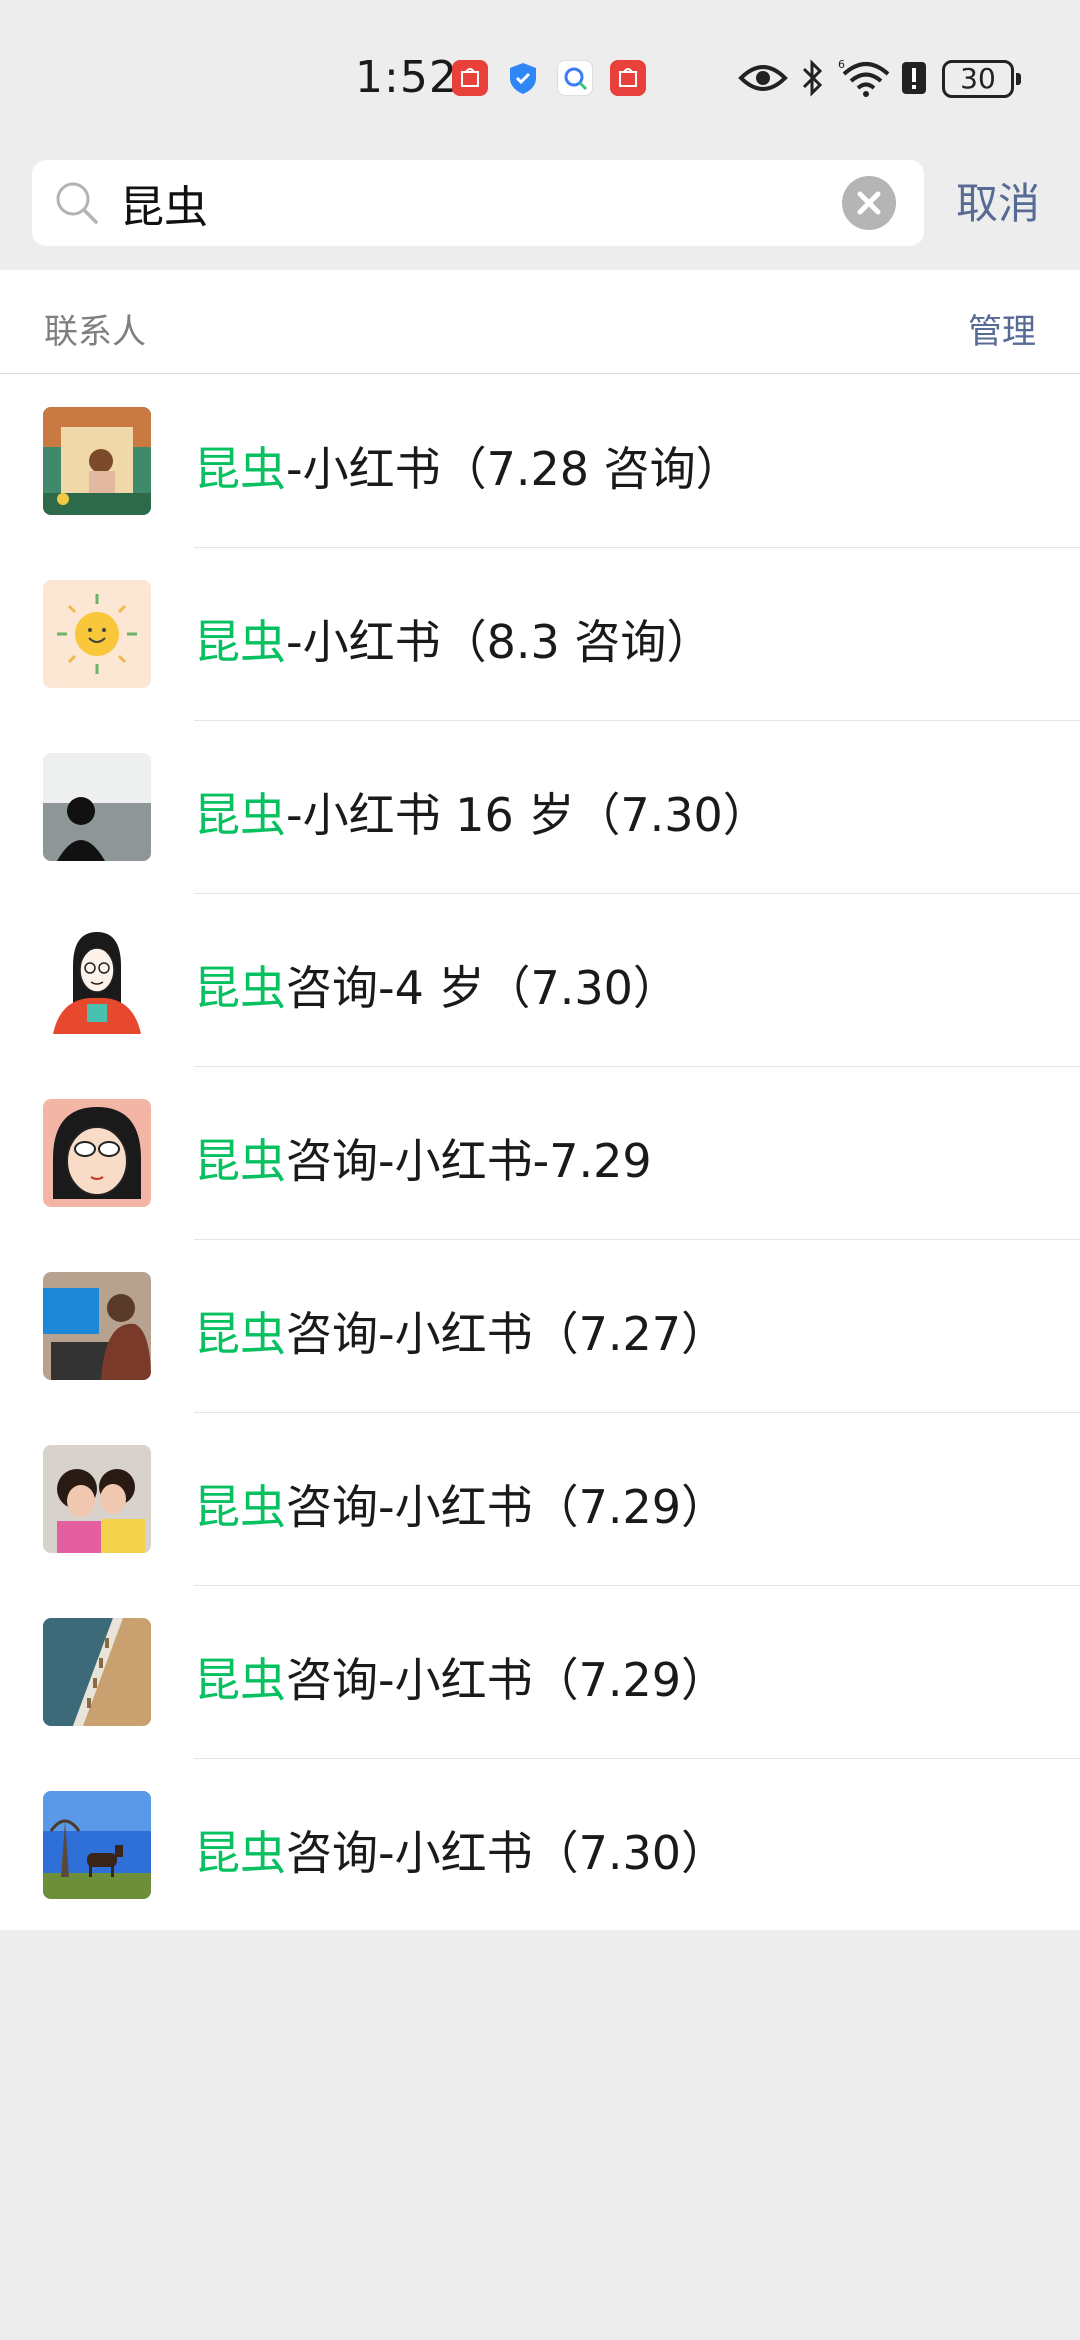 The height and width of the screenshot is (2340, 1080). I want to click on search-assistant-icon, so click(575, 78).